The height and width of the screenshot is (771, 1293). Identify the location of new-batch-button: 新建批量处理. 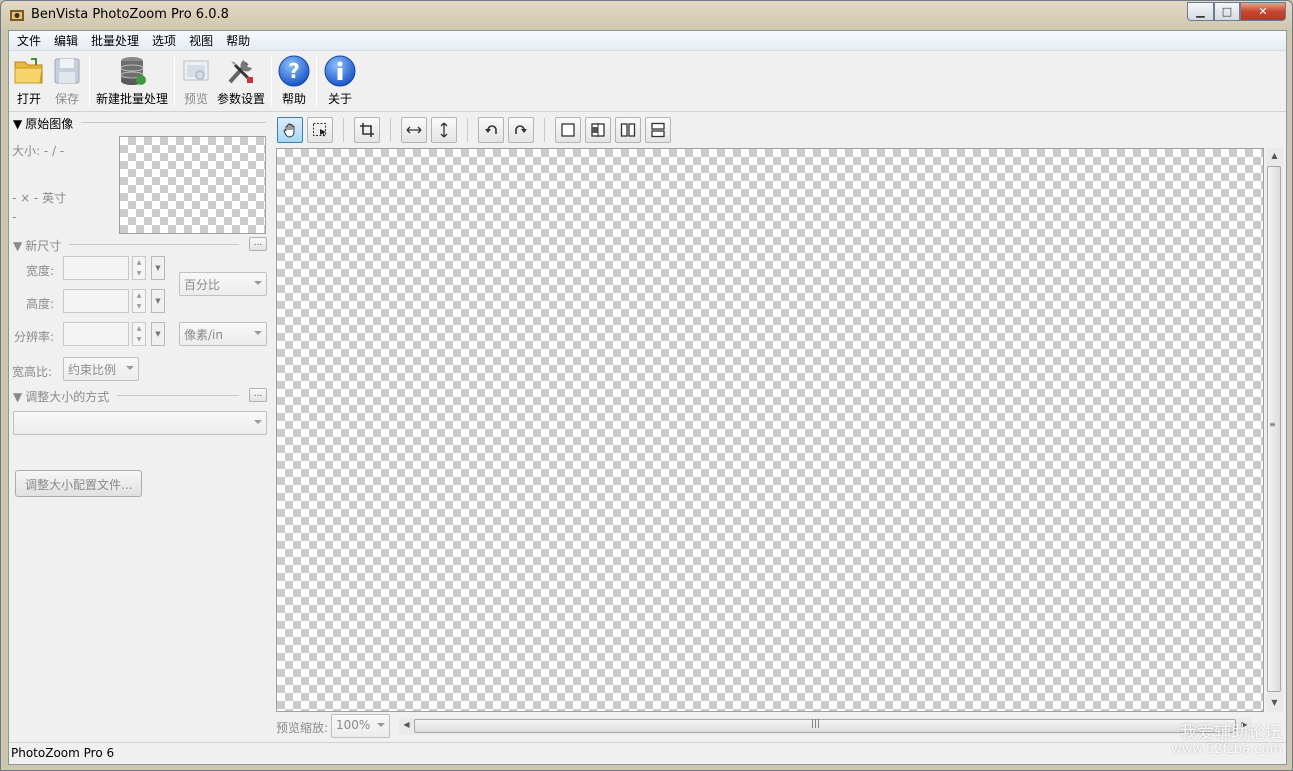
(132, 81).